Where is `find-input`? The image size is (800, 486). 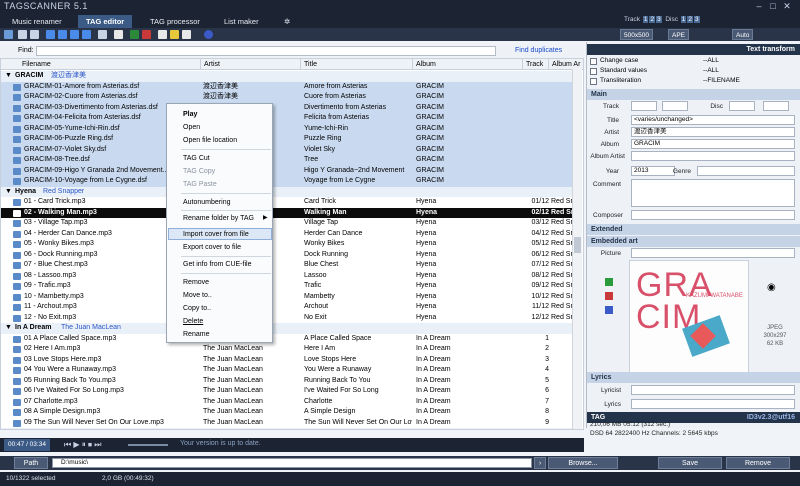 find-input is located at coordinates (266, 51).